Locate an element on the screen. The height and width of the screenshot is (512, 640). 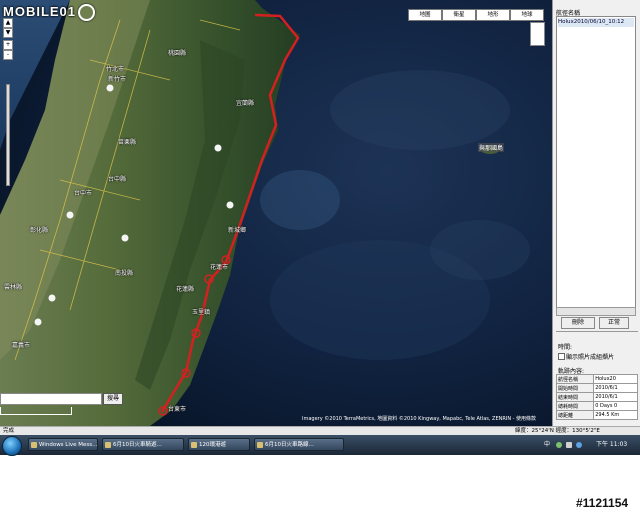
place-label: 花蓮市 is located at coordinates (219, 267).